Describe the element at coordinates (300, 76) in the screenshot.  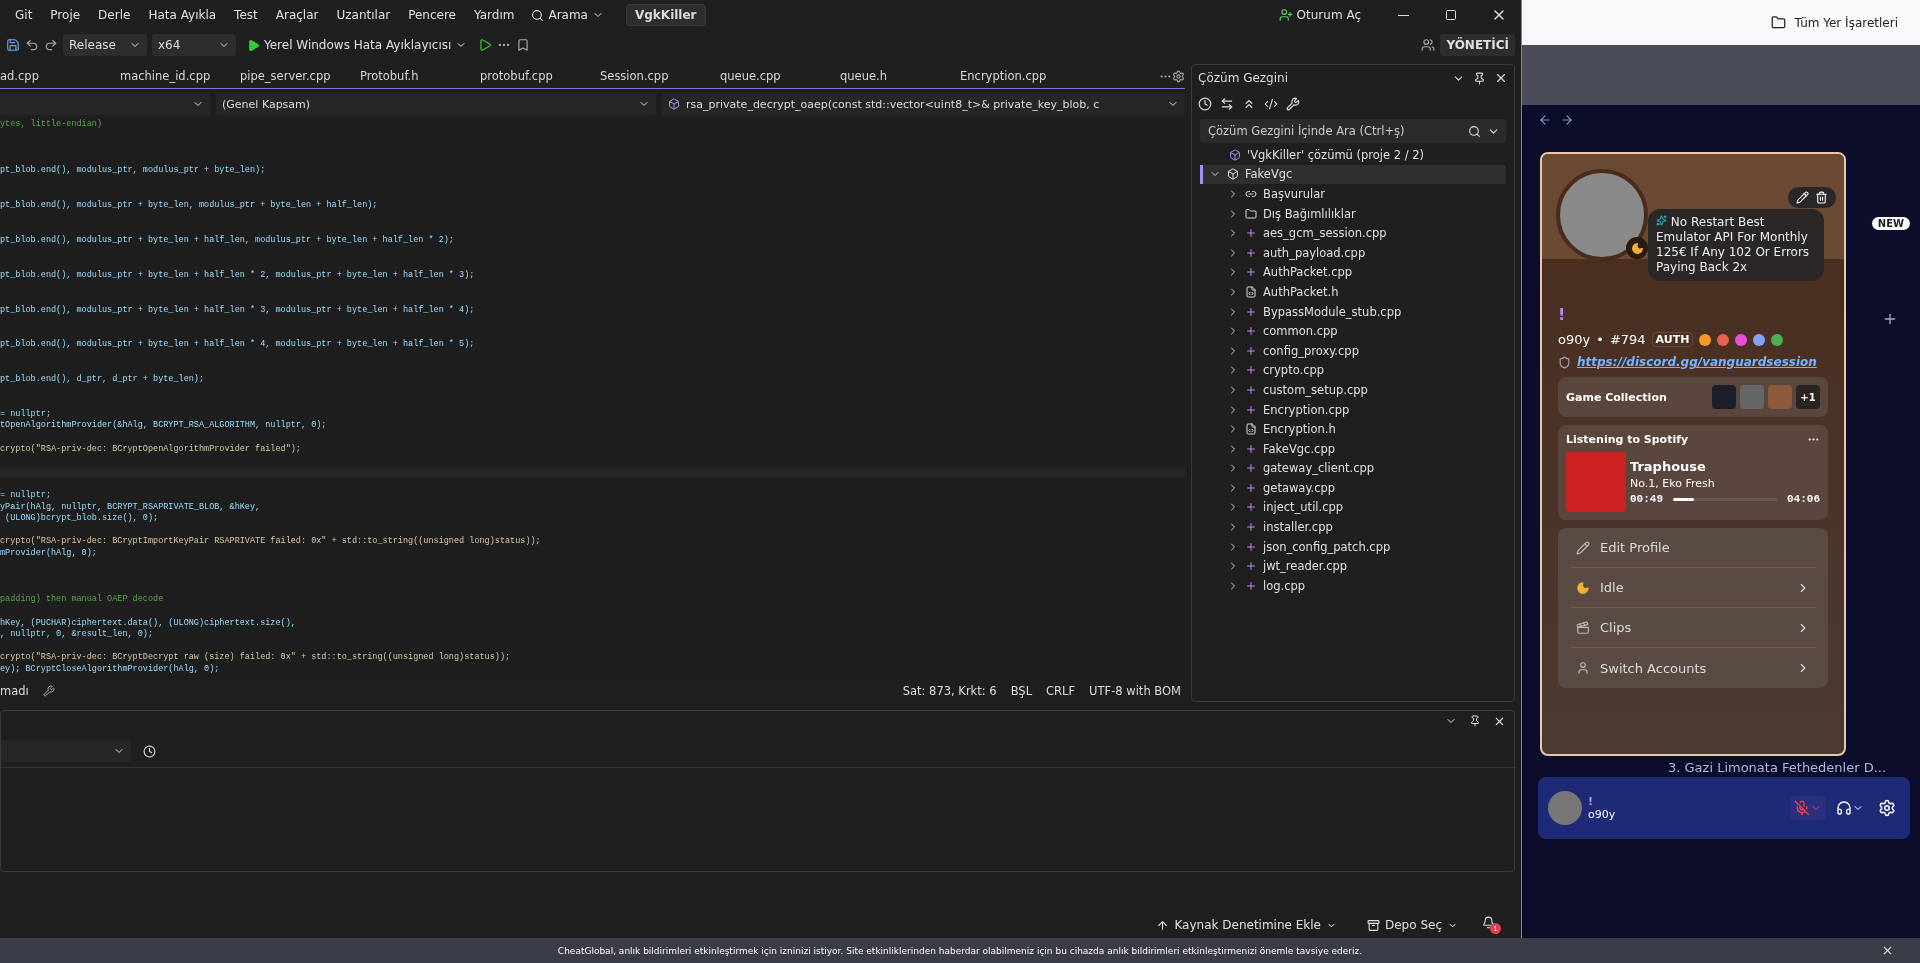
I see `editor-tab: pipe_server.cpp` at that location.